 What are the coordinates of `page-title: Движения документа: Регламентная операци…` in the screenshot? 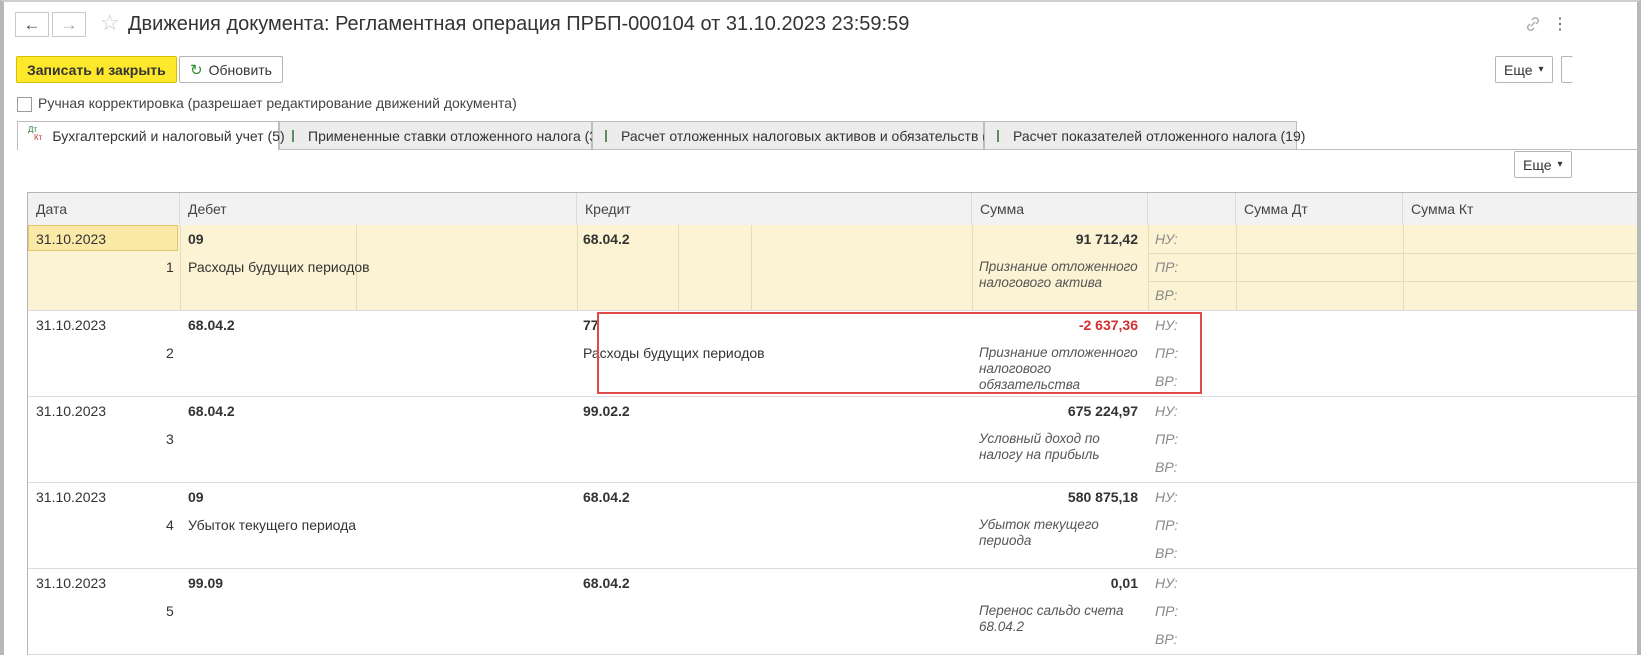 It's located at (519, 24).